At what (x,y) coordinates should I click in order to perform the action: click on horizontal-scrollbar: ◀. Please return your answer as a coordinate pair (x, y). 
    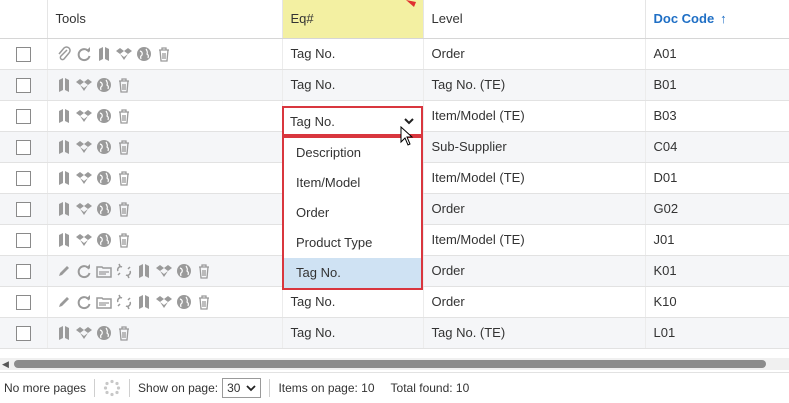
    Looking at the image, I should click on (394, 364).